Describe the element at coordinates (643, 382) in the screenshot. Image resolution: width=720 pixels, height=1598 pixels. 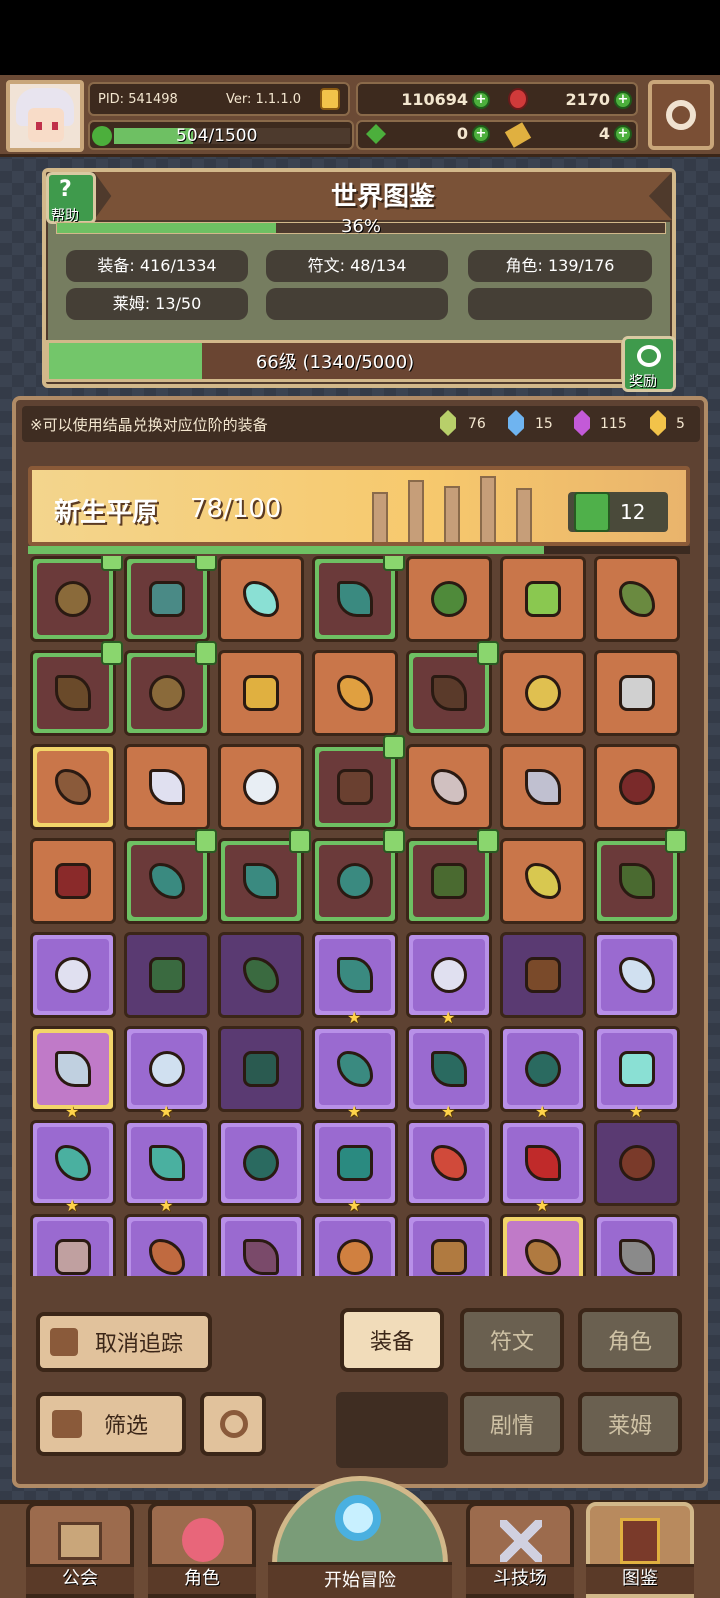
I see `reward-label: 奖励` at that location.